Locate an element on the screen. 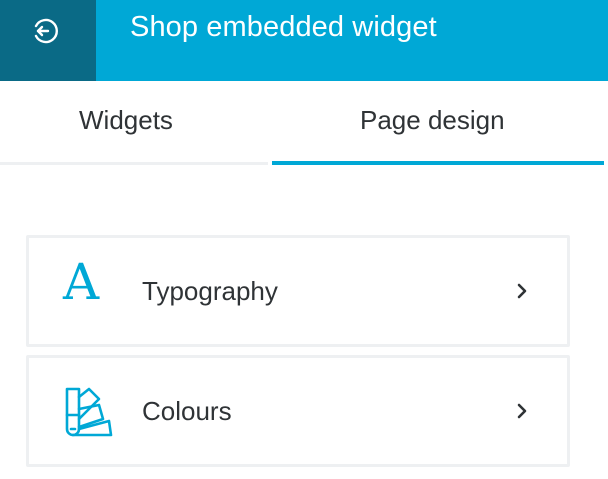  tab-page-design: Page design is located at coordinates (438, 123).